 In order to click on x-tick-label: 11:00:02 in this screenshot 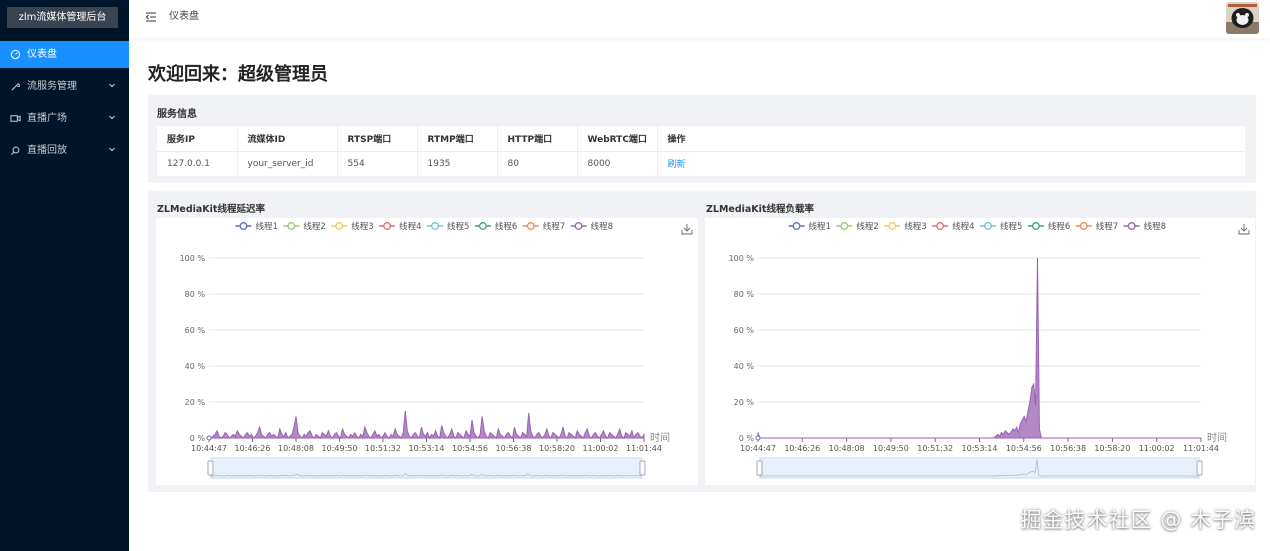, I will do `click(1157, 448)`.